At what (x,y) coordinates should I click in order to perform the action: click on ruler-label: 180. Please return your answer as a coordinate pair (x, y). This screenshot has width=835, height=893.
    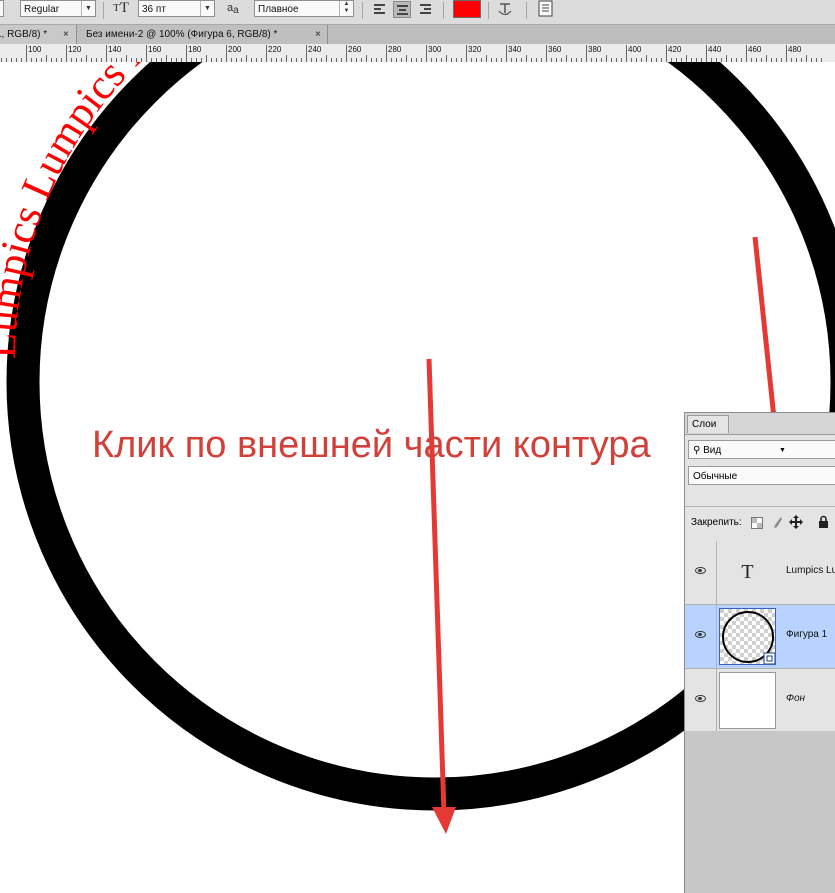
    Looking at the image, I should click on (195, 49).